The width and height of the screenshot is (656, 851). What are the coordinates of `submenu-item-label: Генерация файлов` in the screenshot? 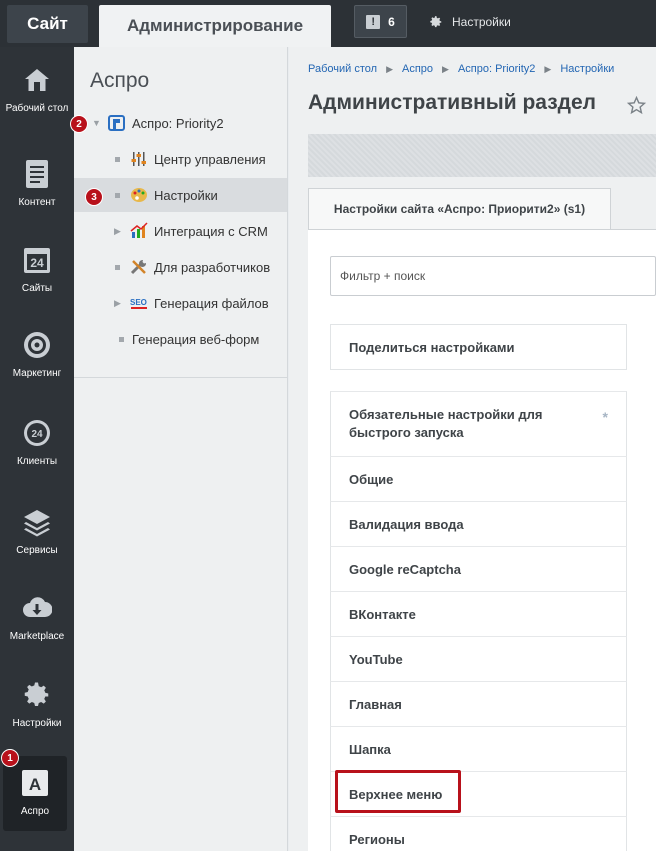 It's located at (211, 303).